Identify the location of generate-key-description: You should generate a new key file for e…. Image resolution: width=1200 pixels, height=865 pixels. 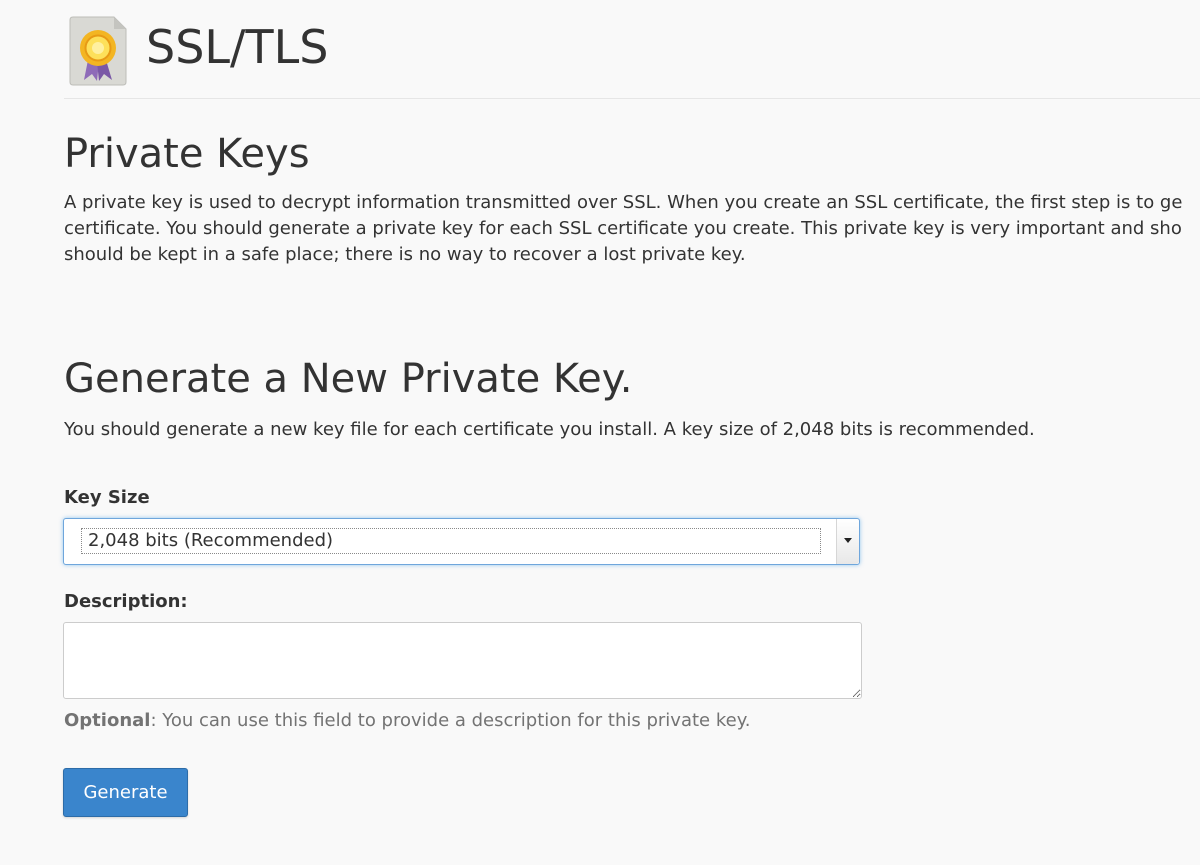
(549, 429).